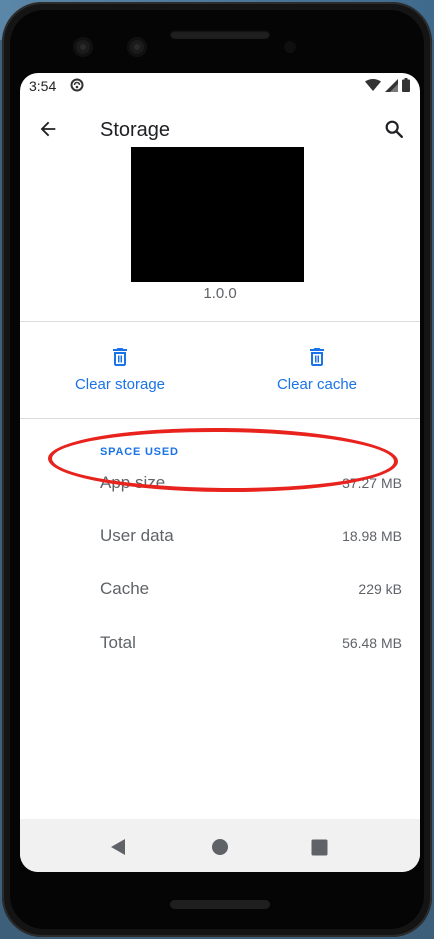  I want to click on status-icons, so click(387, 85).